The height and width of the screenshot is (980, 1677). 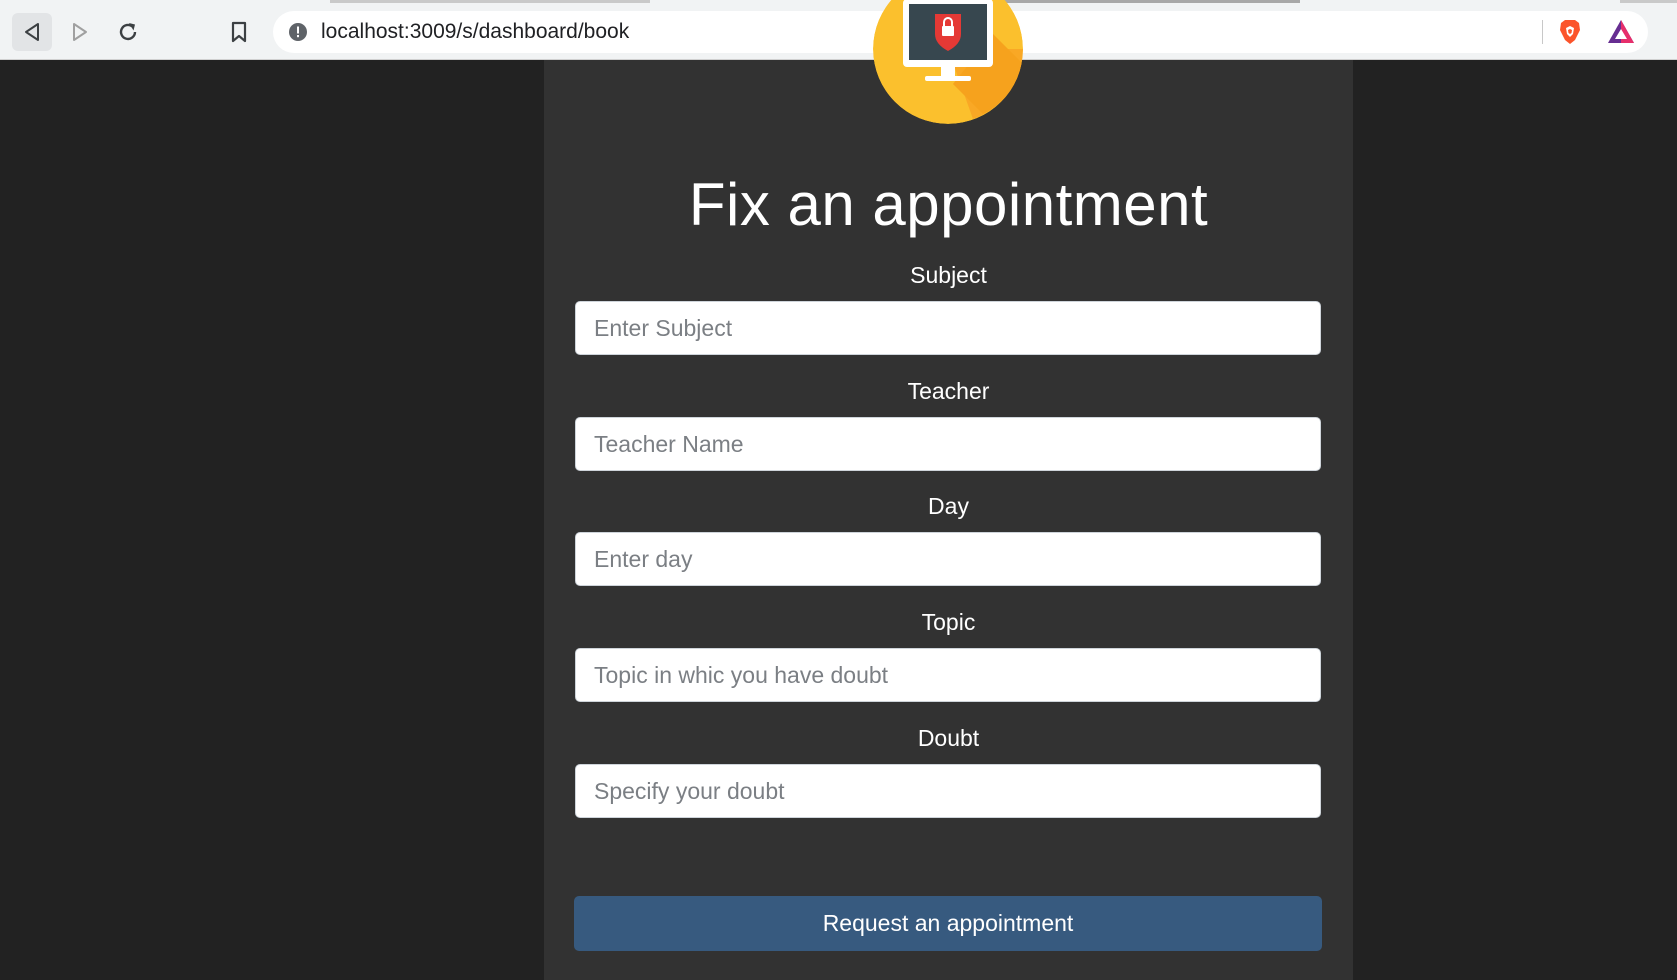 I want to click on topic-input, so click(x=948, y=675).